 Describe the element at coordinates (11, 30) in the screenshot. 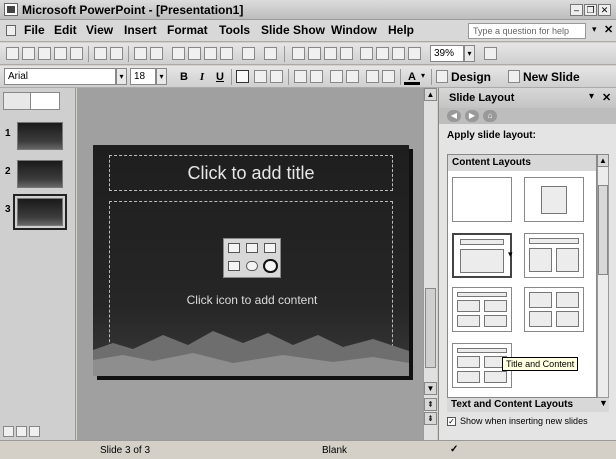

I see `document-icon` at that location.